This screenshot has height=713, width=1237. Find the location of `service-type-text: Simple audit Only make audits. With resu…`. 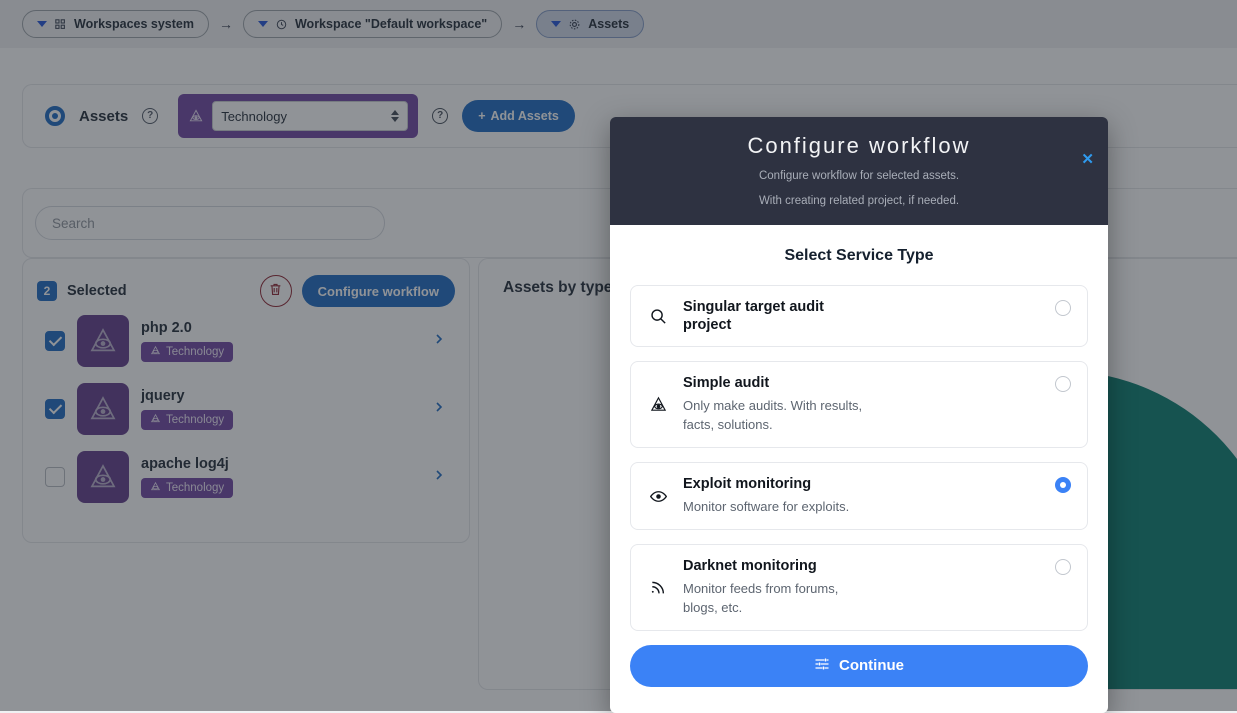

service-type-text: Simple audit Only make audits. With resu… is located at coordinates (862, 404).